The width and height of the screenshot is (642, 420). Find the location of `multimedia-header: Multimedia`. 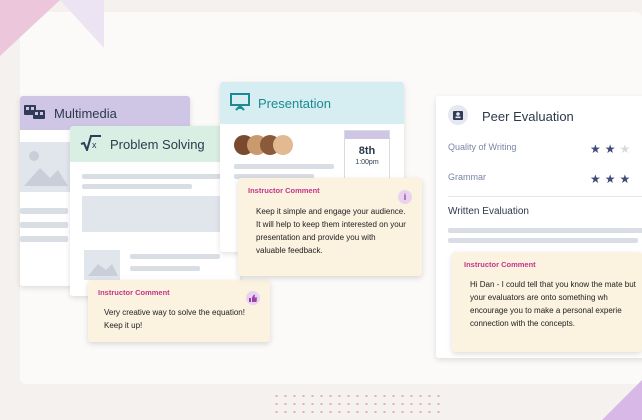

multimedia-header: Multimedia is located at coordinates (105, 113).